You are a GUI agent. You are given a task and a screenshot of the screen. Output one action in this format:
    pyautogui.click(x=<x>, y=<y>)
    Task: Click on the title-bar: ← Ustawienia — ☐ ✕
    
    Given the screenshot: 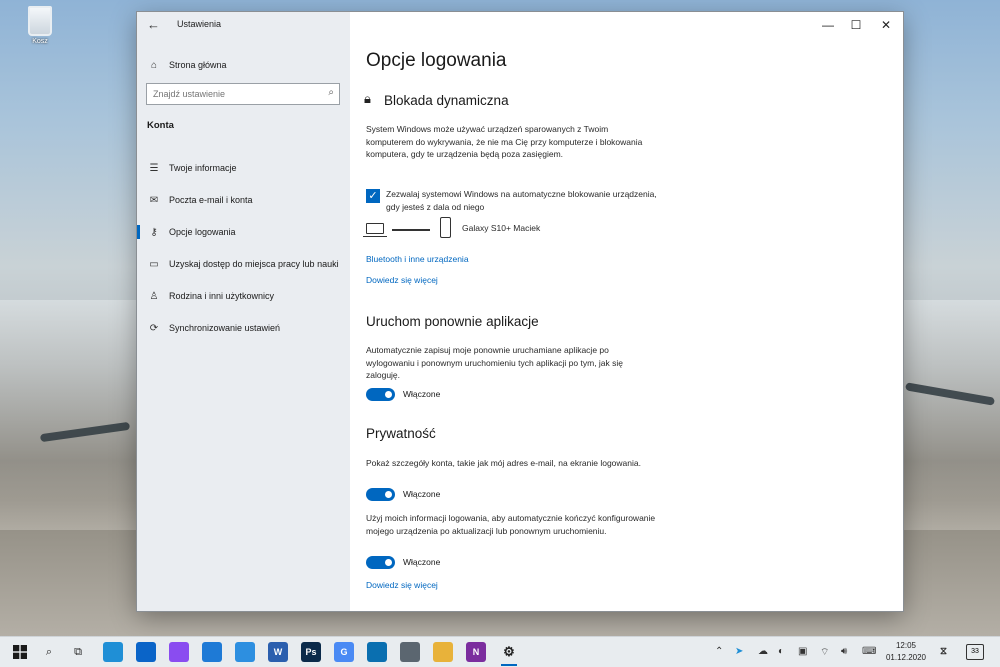 What is the action you would take?
    pyautogui.click(x=520, y=25)
    